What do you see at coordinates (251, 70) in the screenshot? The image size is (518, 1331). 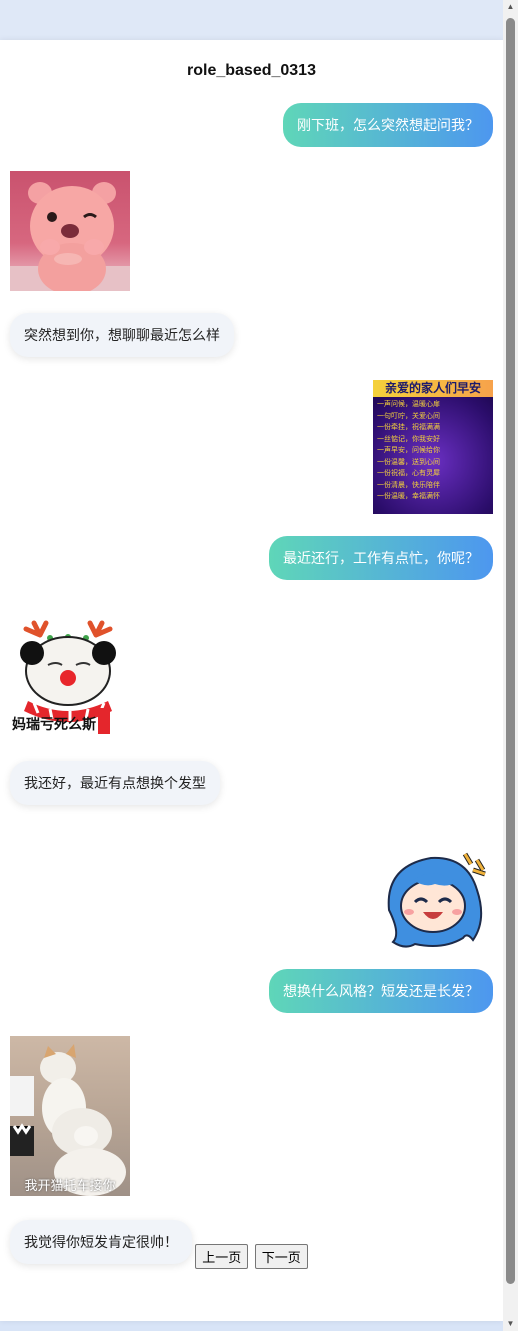 I see `page-title: role_based_0313` at bounding box center [251, 70].